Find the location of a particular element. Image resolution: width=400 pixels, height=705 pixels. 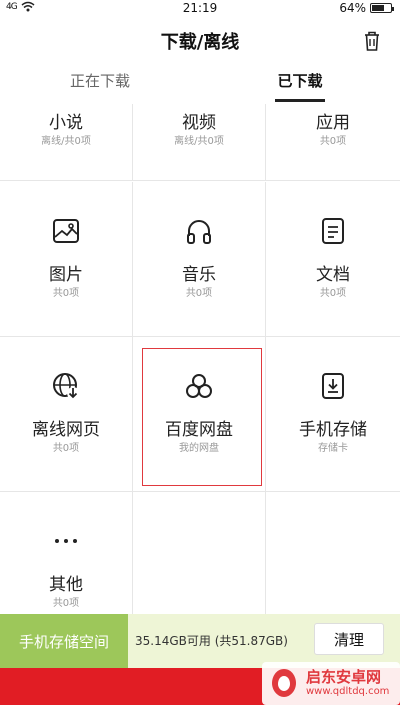

category-sub: 存储卡 is located at coordinates (333, 448).